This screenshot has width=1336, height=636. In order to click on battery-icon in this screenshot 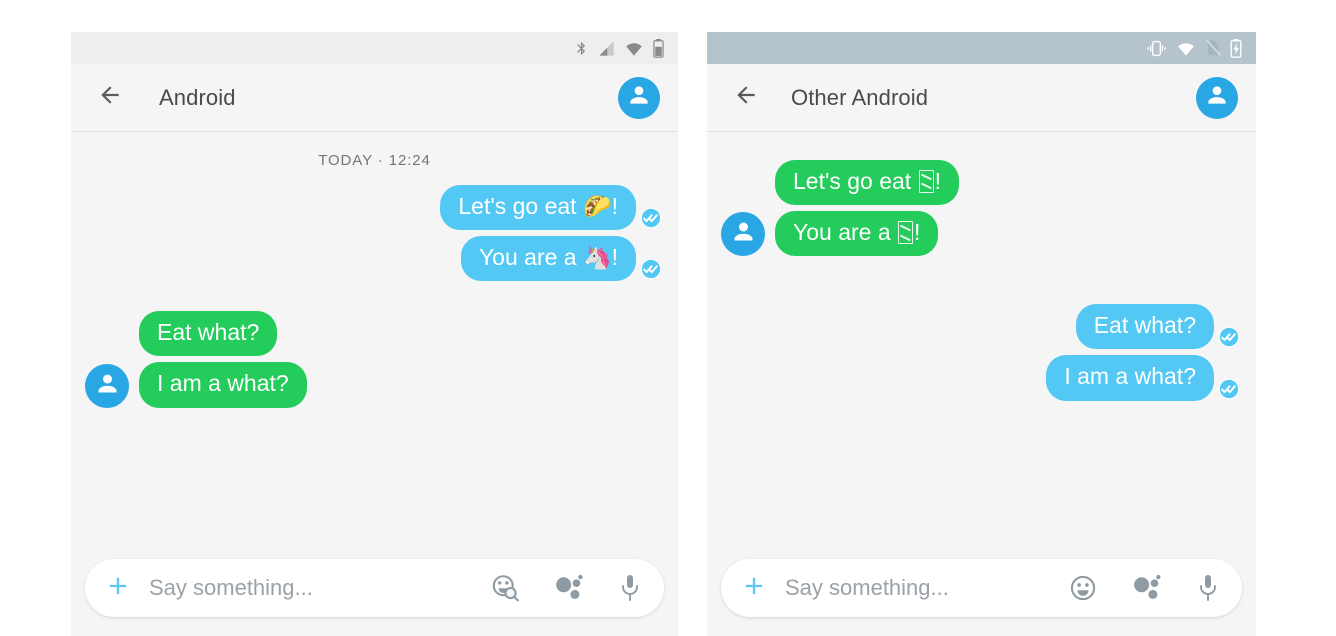, I will do `click(658, 48)`.